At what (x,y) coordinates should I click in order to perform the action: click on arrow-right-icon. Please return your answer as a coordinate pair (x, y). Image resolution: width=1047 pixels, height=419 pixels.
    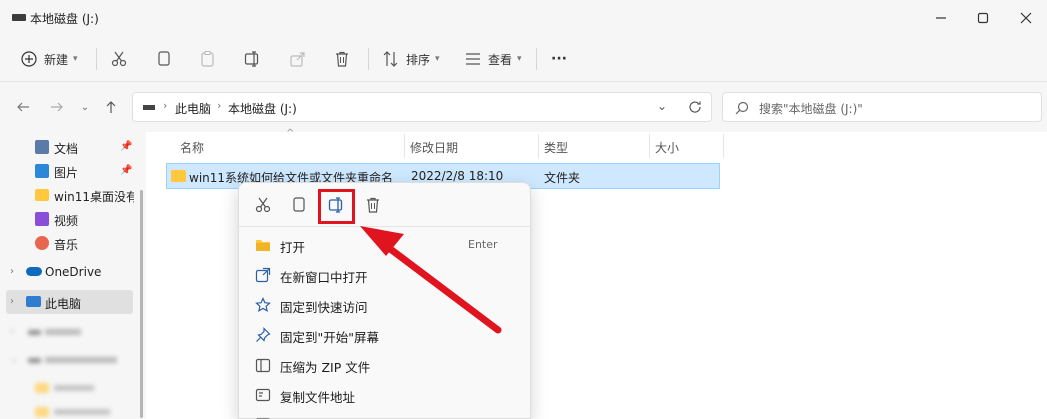
    Looking at the image, I should click on (57, 107).